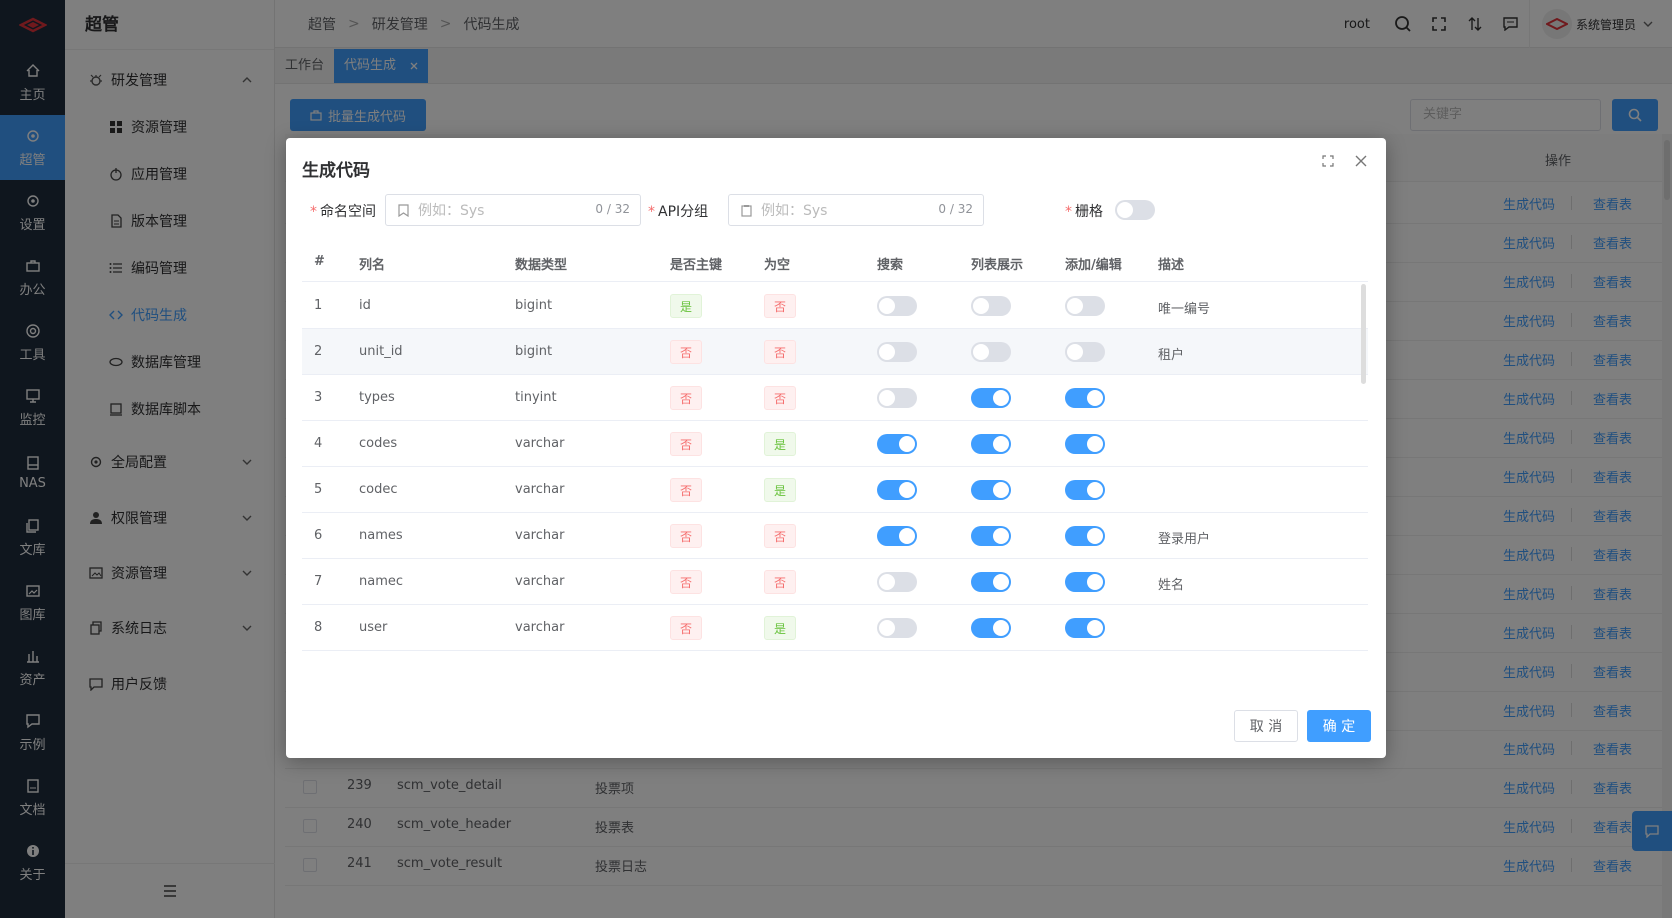 This screenshot has width=1672, height=918. Describe the element at coordinates (1184, 539) in the screenshot. I see `column-description: 登录用户` at that location.